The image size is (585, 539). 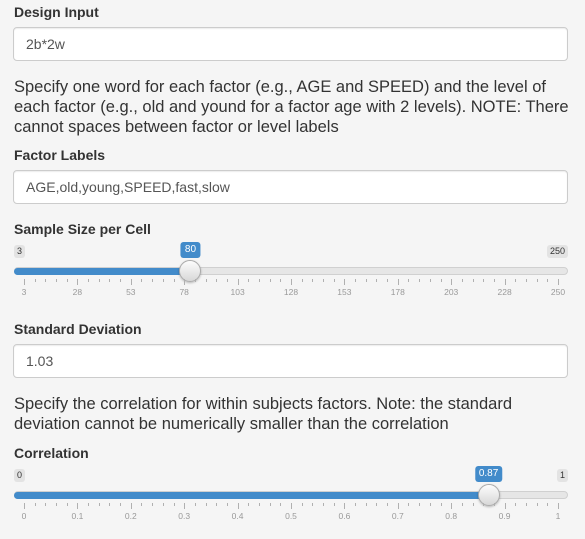 I want to click on slider-max-label: 250, so click(x=557, y=251).